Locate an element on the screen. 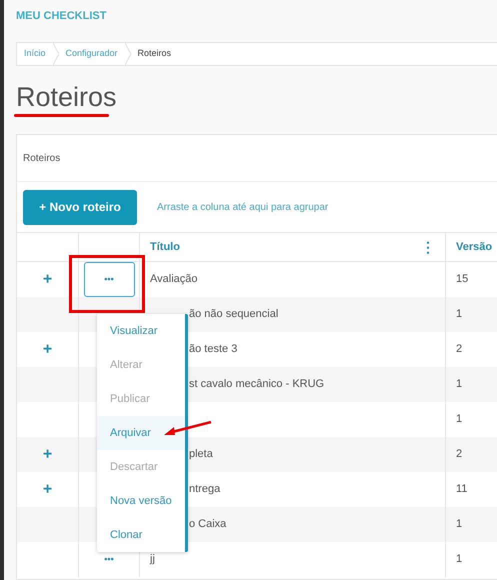 The height and width of the screenshot is (580, 497). table-cell-text: Avaliação is located at coordinates (174, 280).